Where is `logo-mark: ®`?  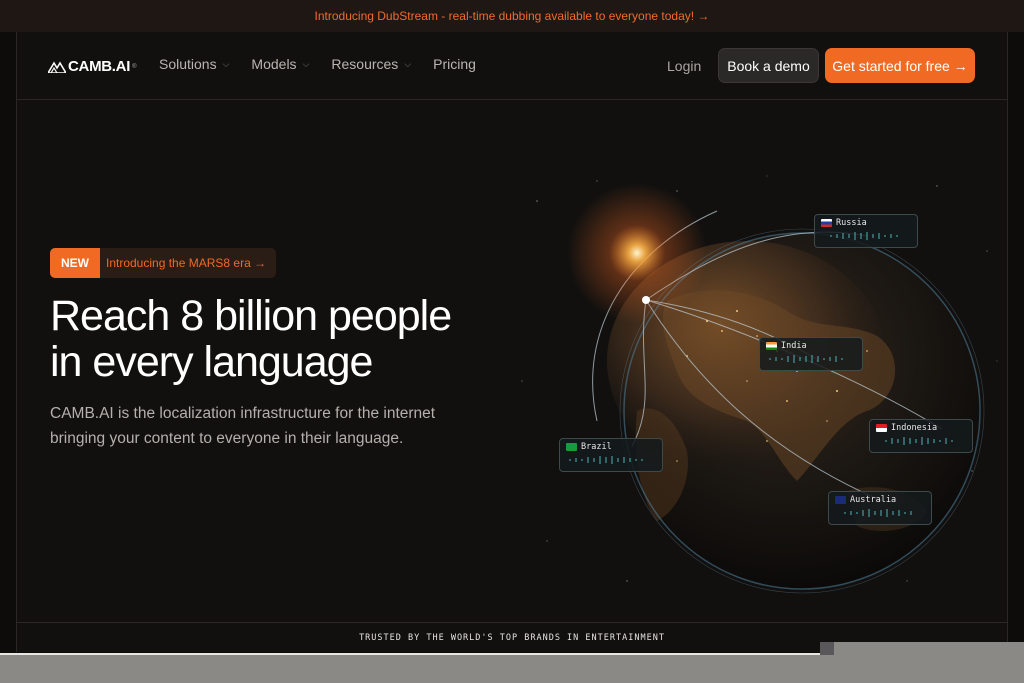 logo-mark: ® is located at coordinates (134, 66).